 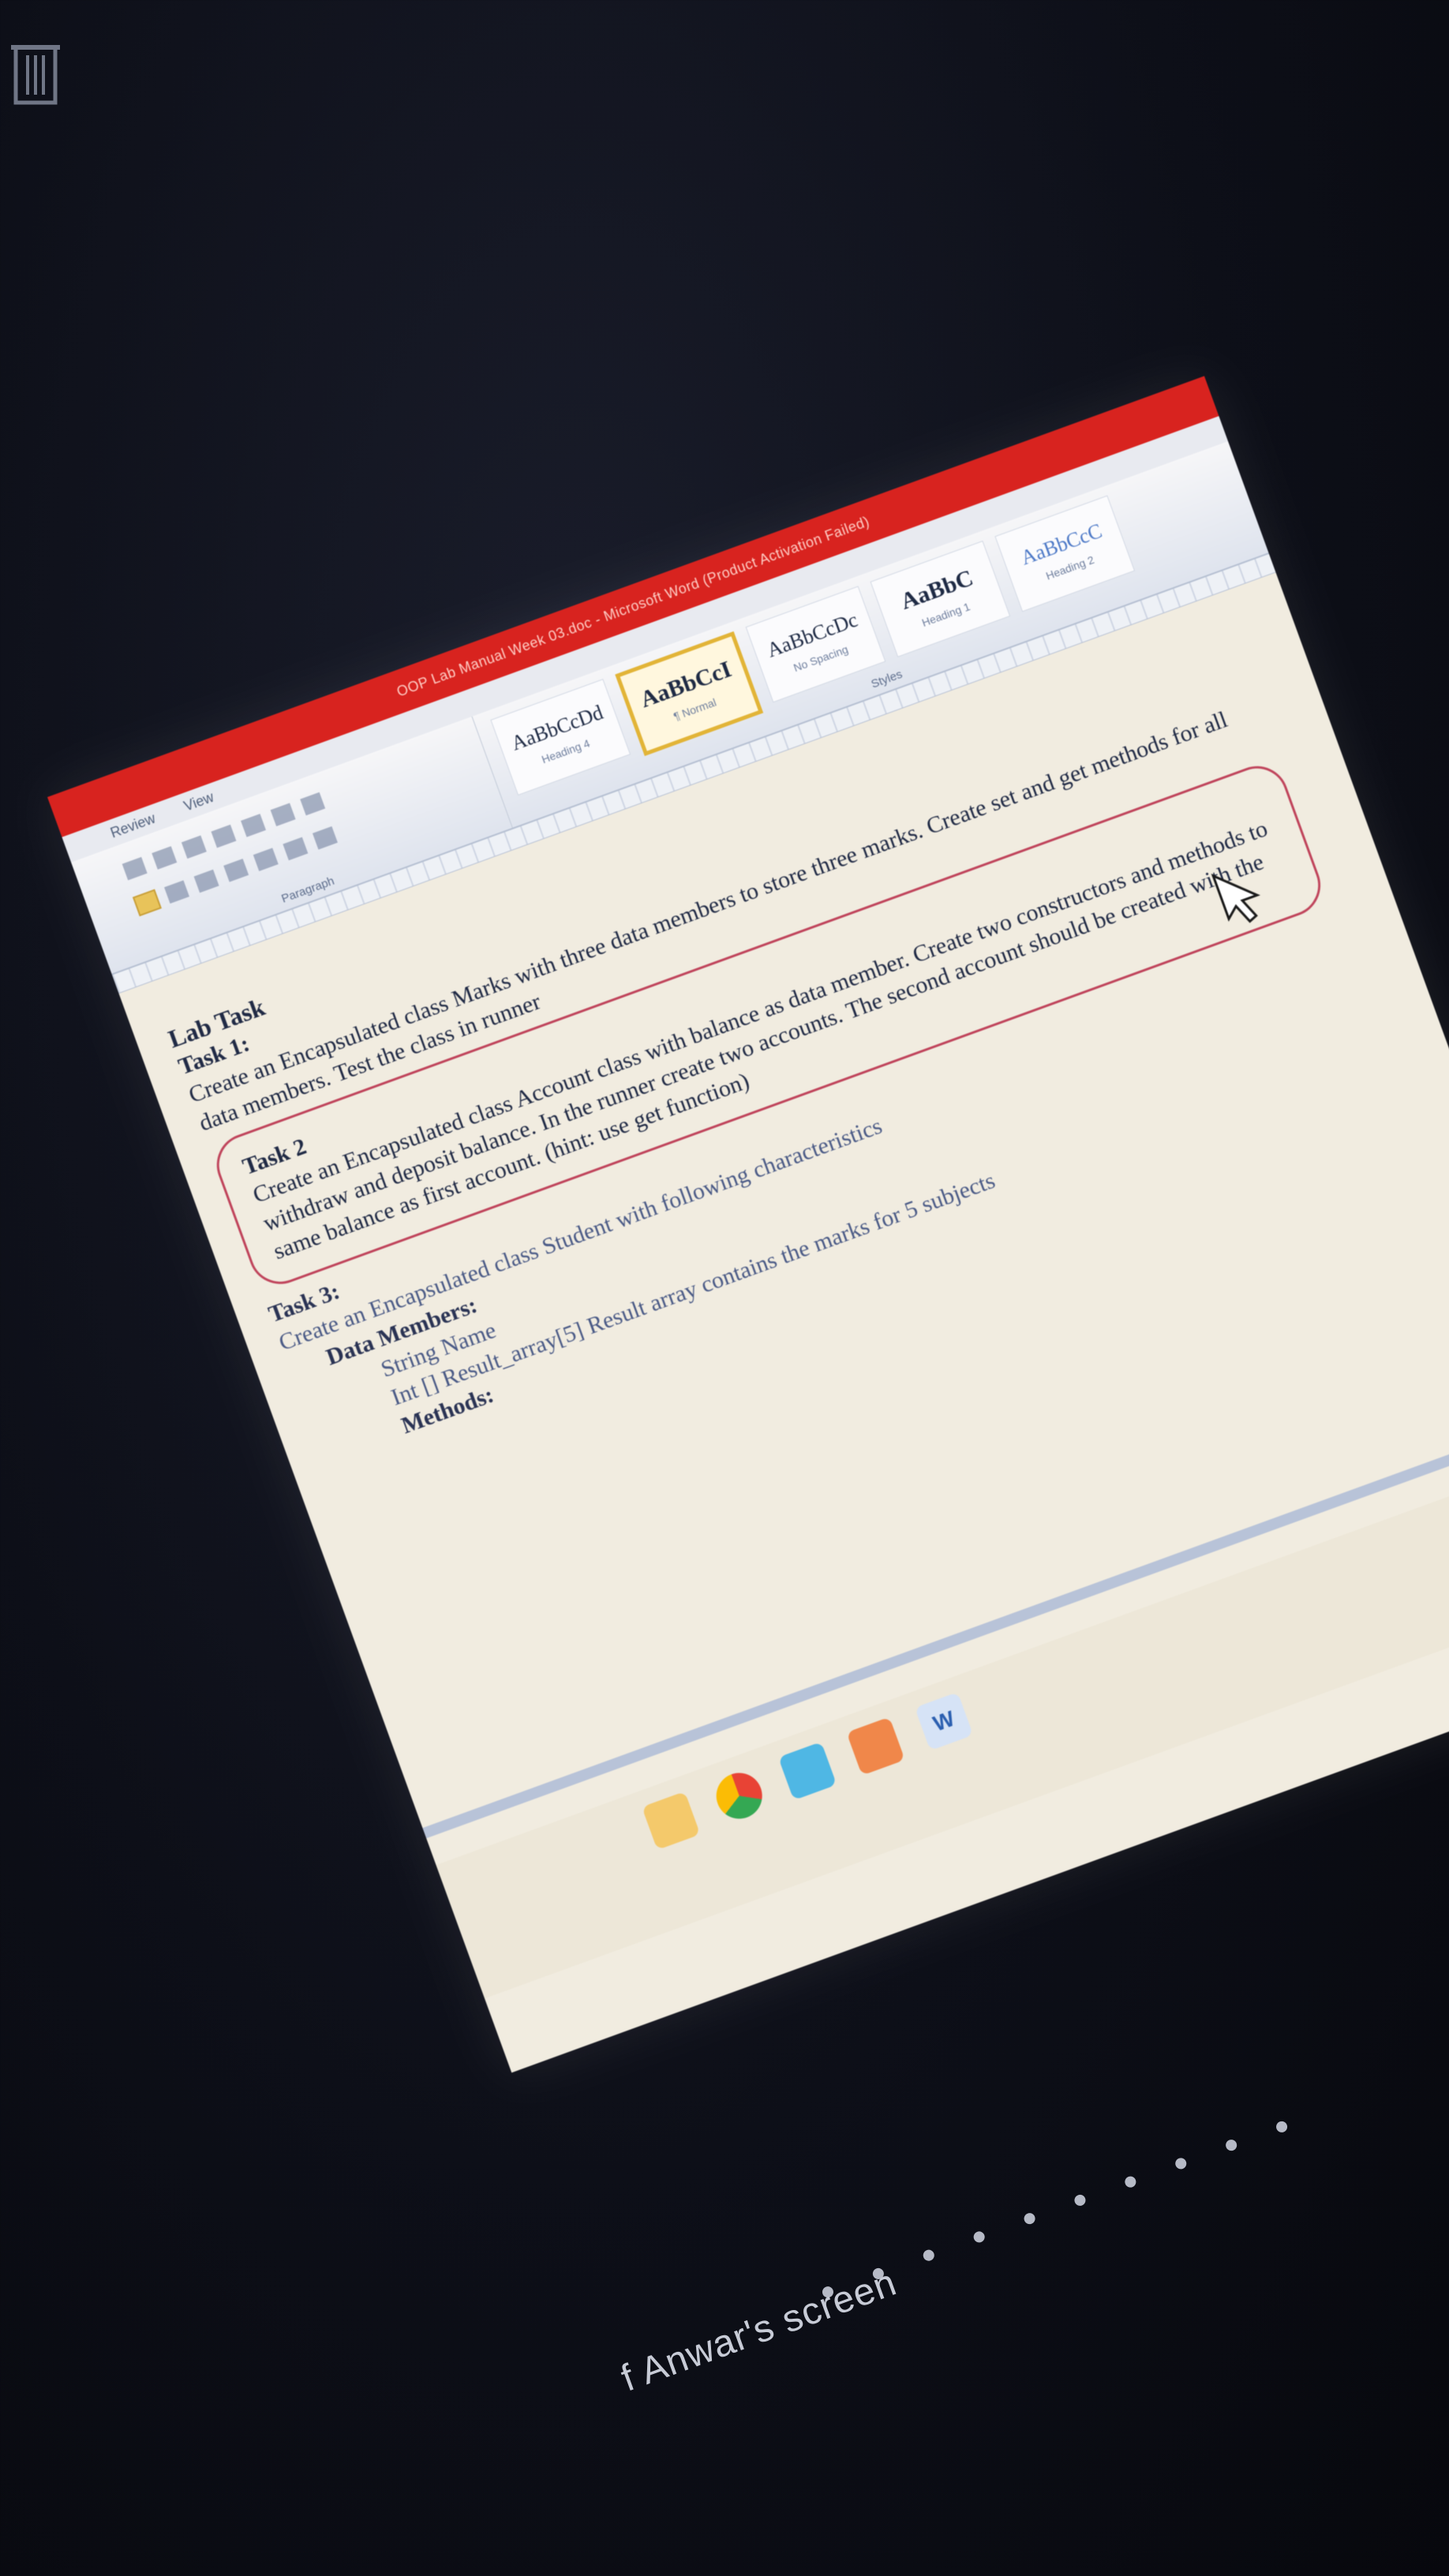 What do you see at coordinates (759, 2330) in the screenshot?
I see `screen-share-label: f Anwar's screen` at bounding box center [759, 2330].